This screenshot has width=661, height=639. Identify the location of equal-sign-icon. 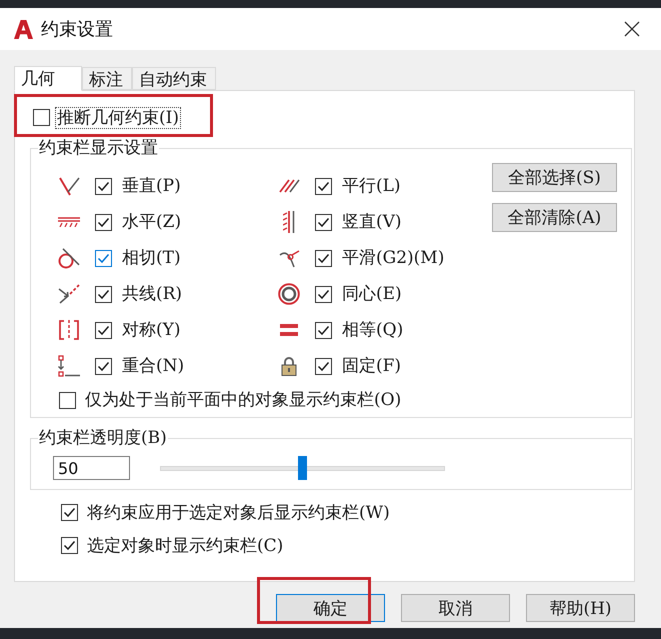
(289, 330).